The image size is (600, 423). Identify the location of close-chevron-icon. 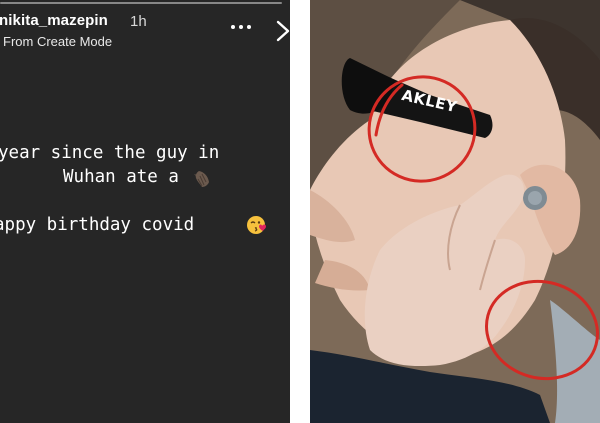
(282, 31).